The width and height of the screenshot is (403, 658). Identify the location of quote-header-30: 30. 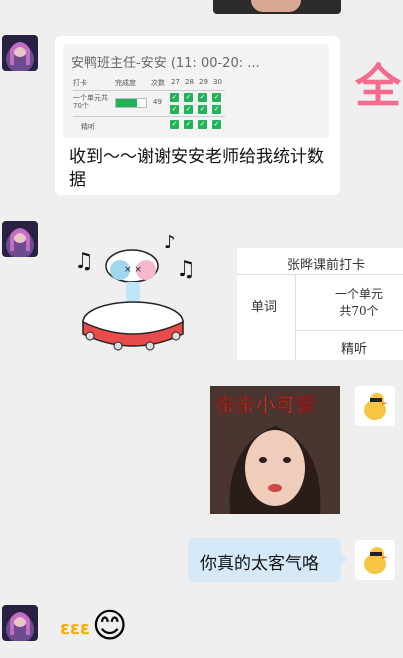
(217, 82).